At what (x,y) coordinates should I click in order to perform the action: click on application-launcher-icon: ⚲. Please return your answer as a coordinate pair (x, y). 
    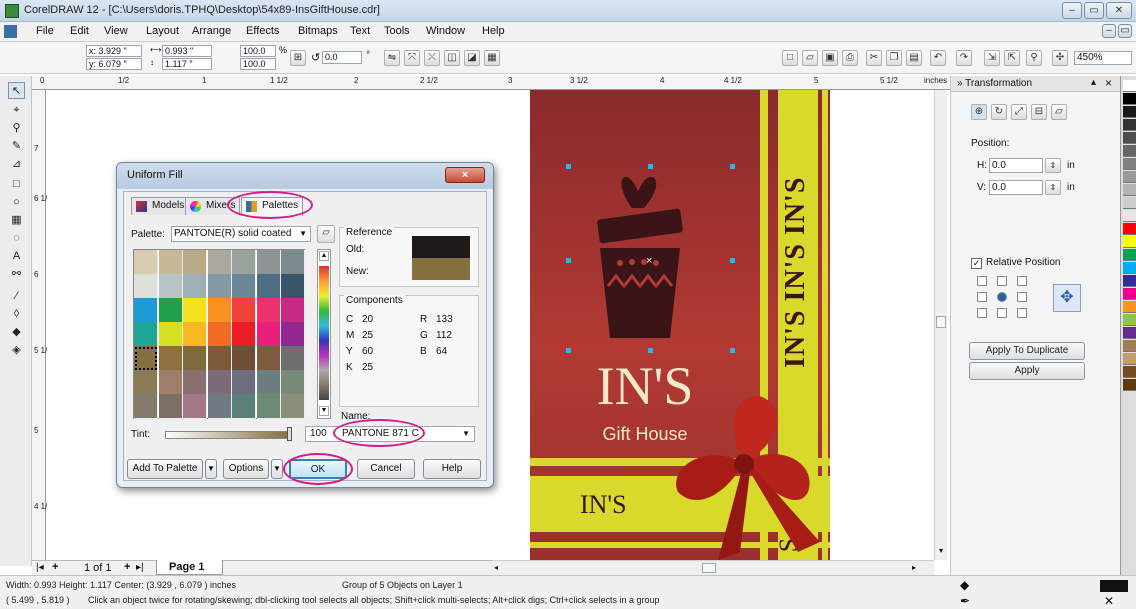
    Looking at the image, I should click on (1034, 58).